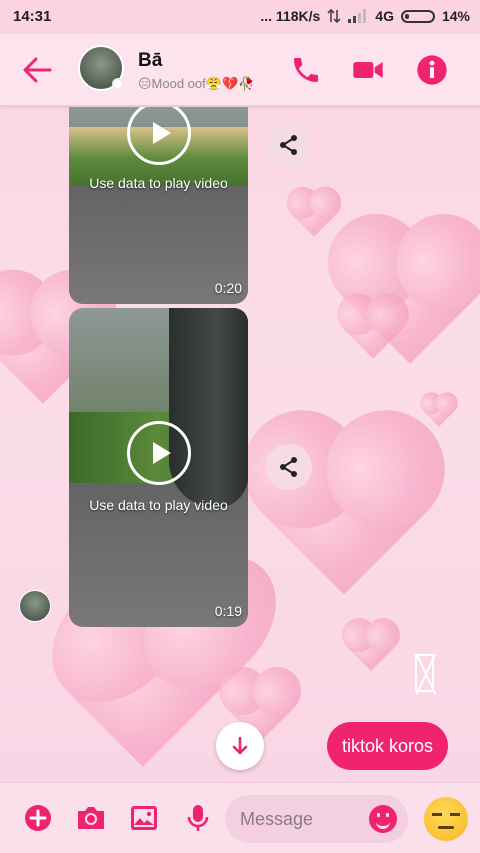 This screenshot has width=480, height=853. What do you see at coordinates (446, 819) in the screenshot?
I see `unamused-emoji-icon` at bounding box center [446, 819].